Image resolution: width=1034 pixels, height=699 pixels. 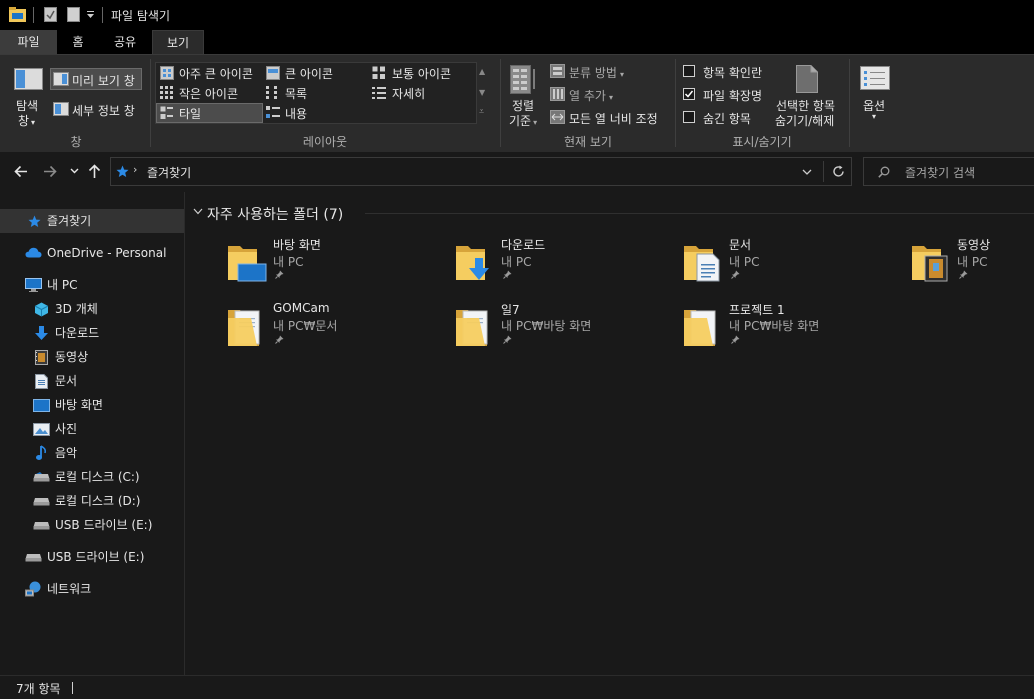 What do you see at coordinates (62, 285) in the screenshot?
I see `nav-this-pc: 내 PC` at bounding box center [62, 285].